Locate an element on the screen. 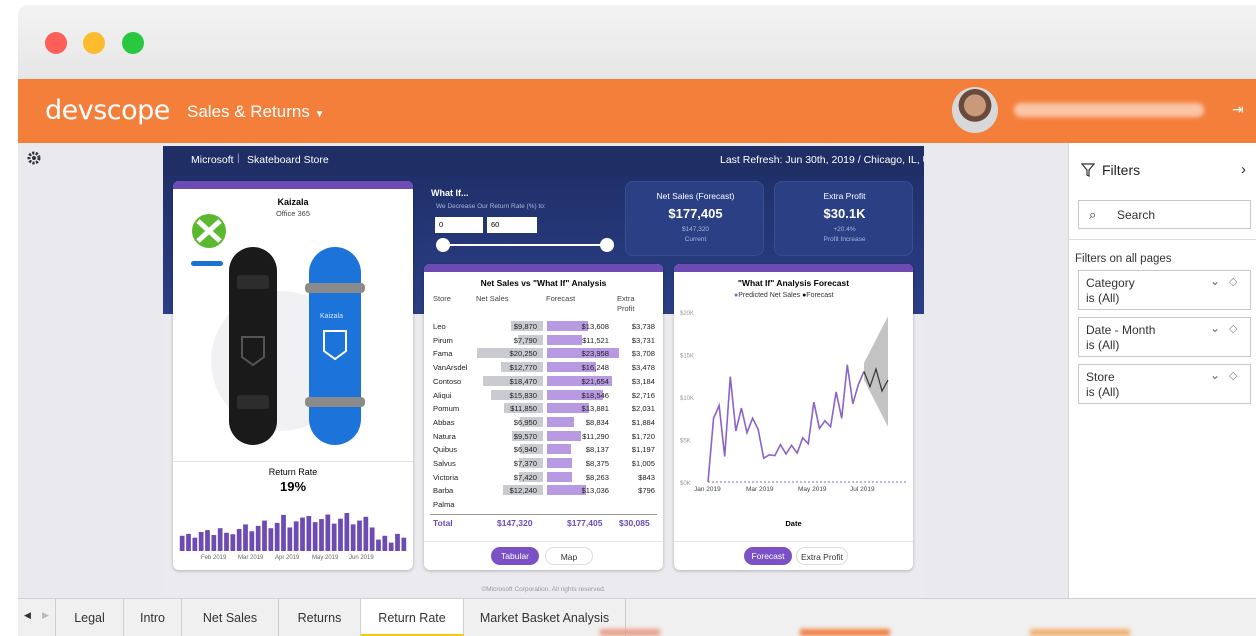  col-store: Store is located at coordinates (442, 298).